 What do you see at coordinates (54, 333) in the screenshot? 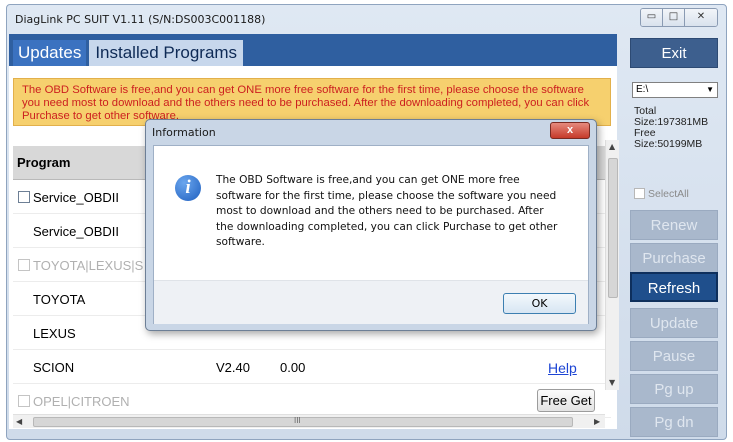
I see `program-name: LEXUS` at bounding box center [54, 333].